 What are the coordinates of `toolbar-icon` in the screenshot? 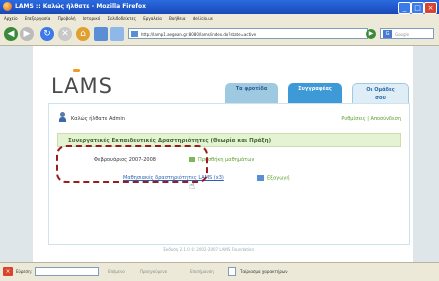 It's located at (101, 34).